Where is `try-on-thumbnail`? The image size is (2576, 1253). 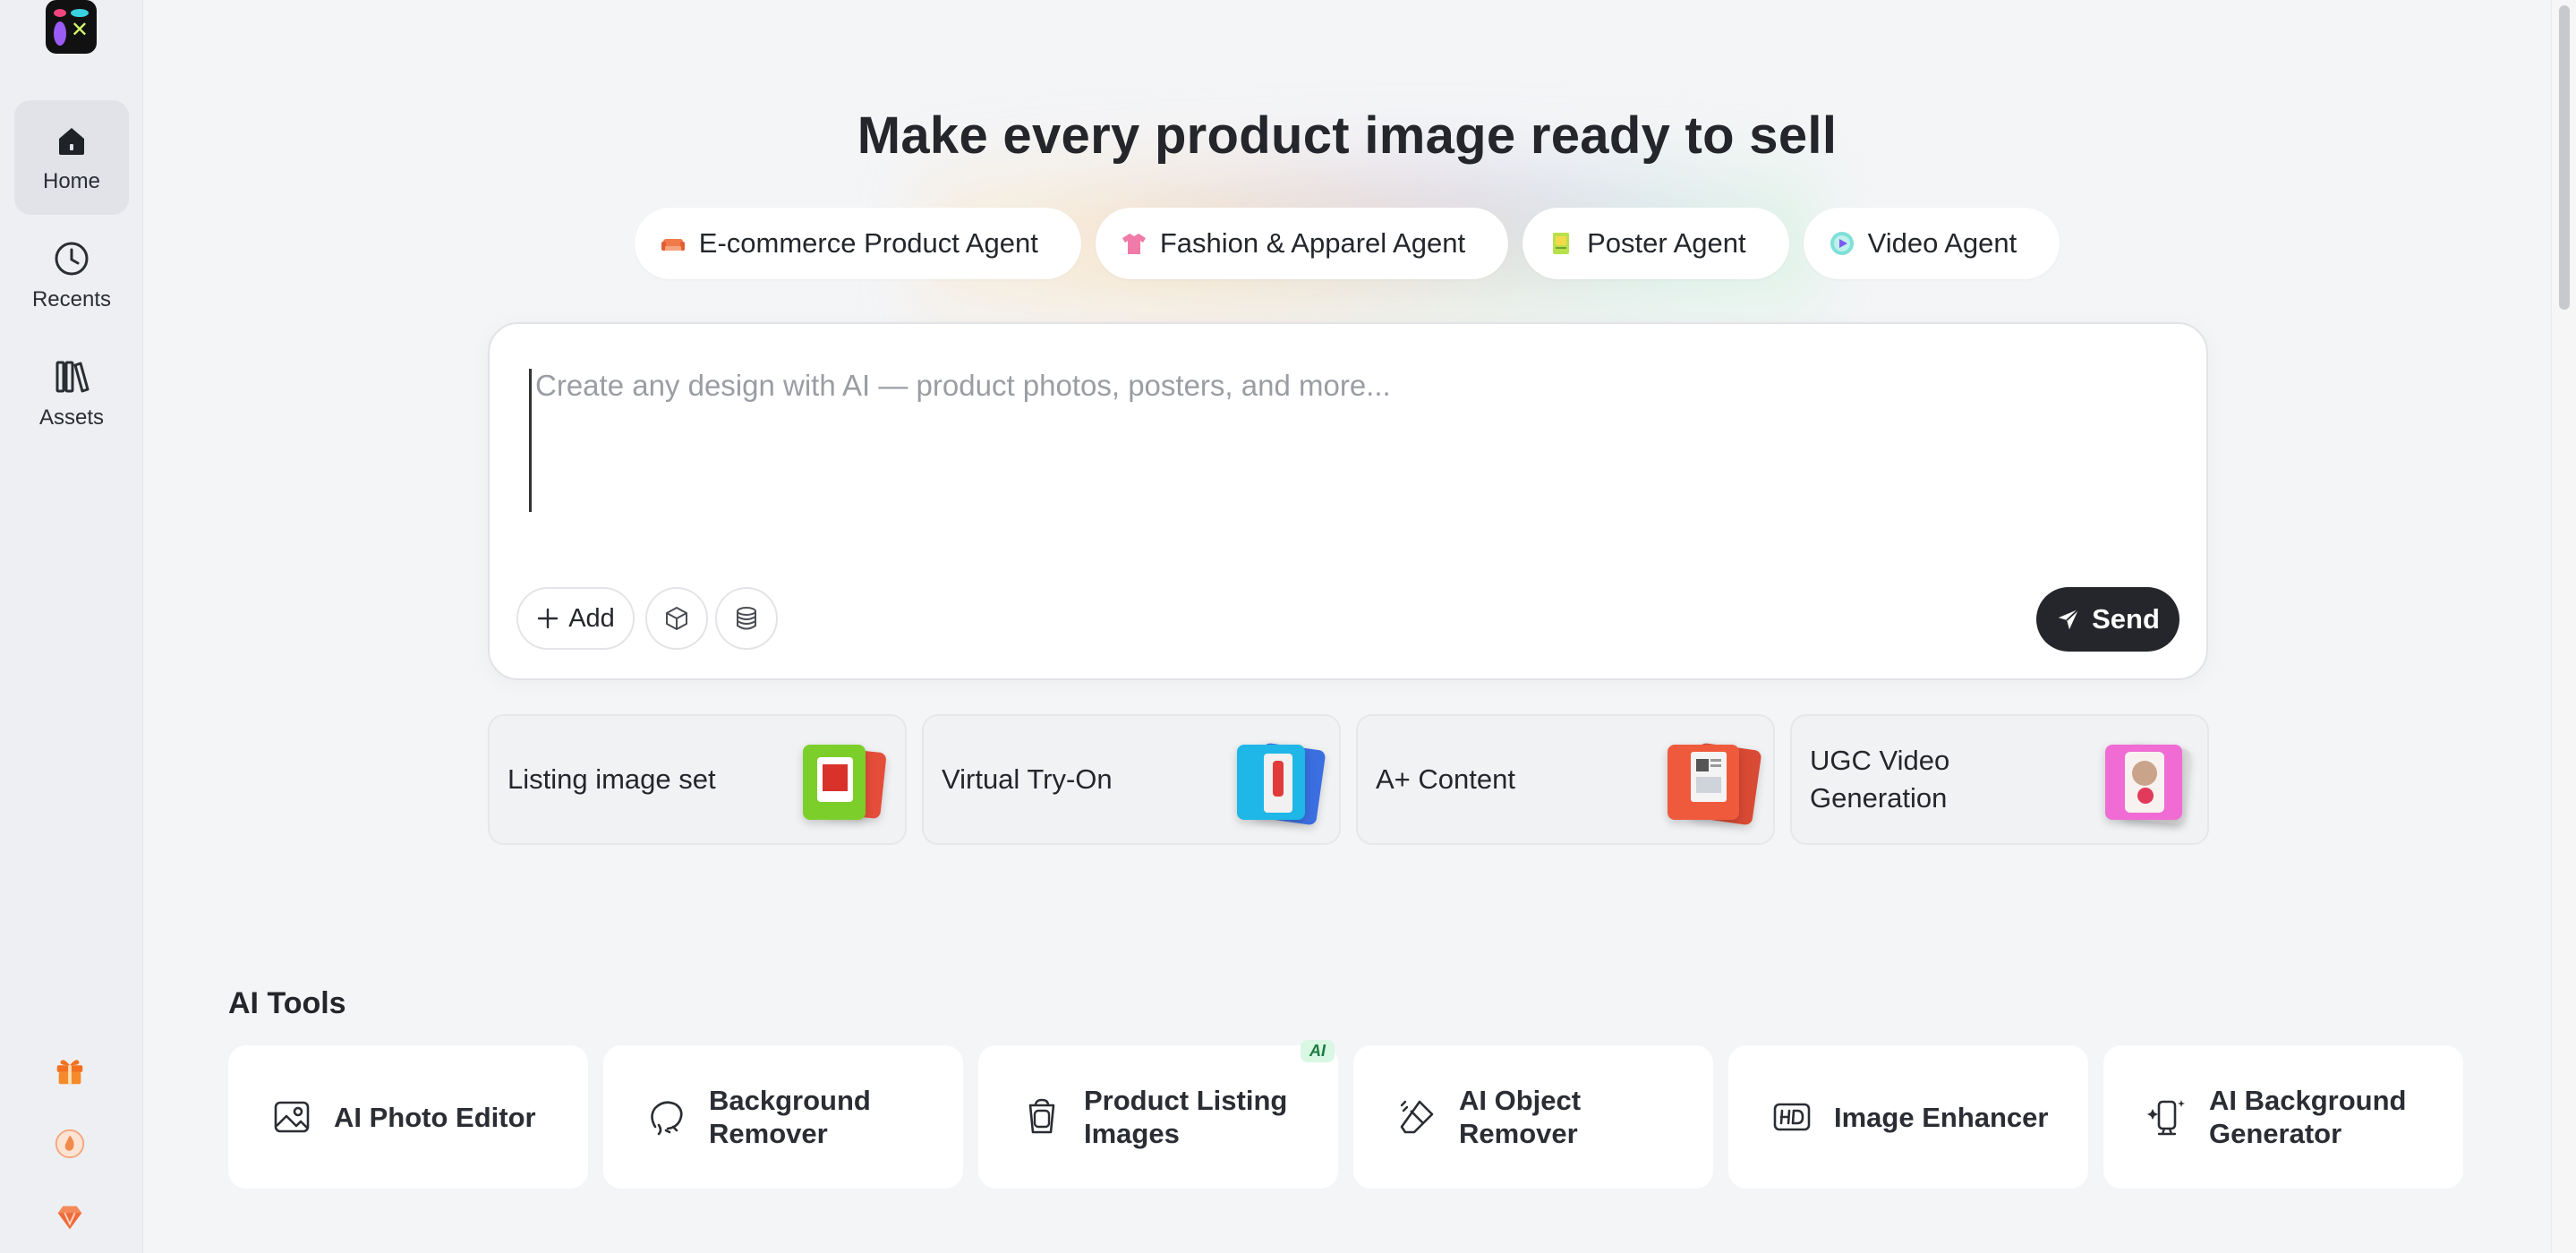
try-on-thumbnail is located at coordinates (1279, 783).